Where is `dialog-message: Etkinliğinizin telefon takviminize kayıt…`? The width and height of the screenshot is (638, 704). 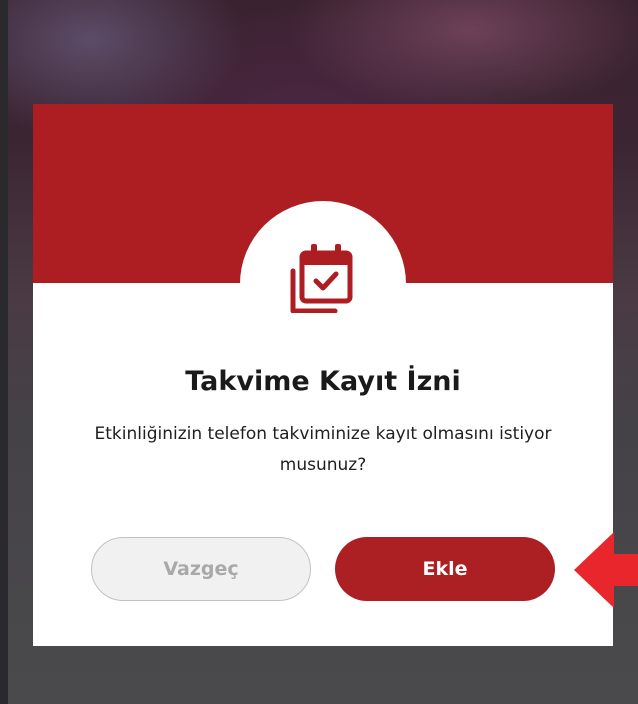 dialog-message: Etkinliğinizin telefon takviminize kayıt… is located at coordinates (323, 449).